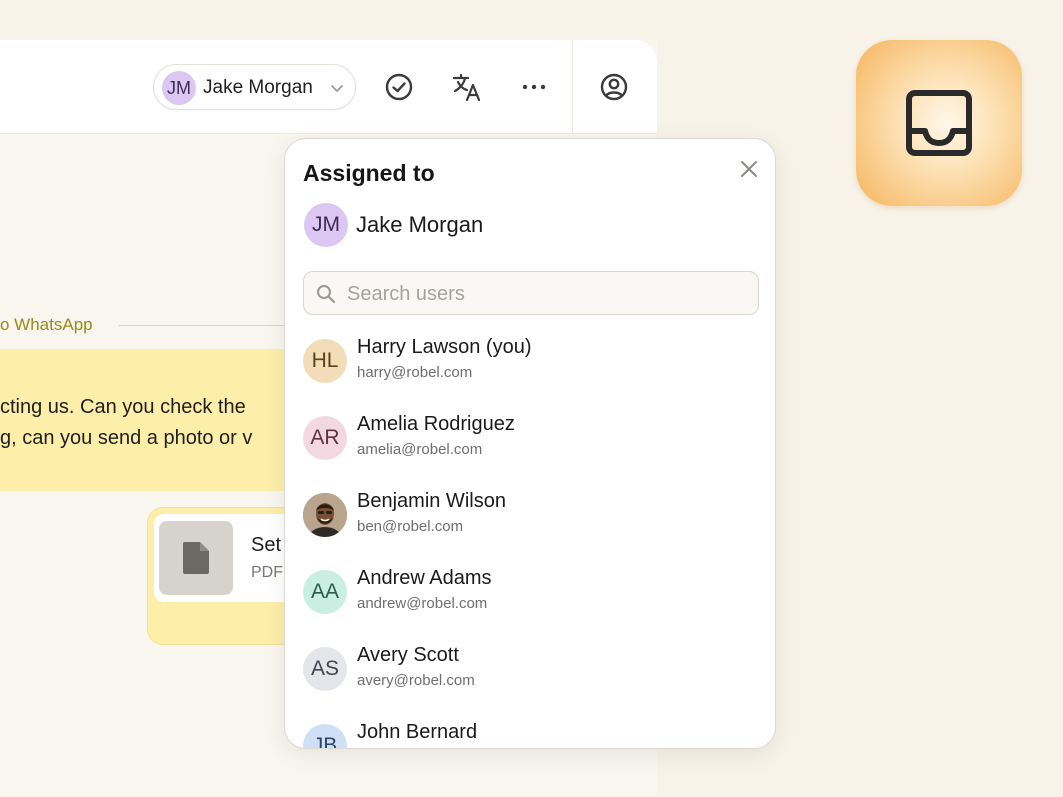  I want to click on inbox-app-tile, so click(939, 123).